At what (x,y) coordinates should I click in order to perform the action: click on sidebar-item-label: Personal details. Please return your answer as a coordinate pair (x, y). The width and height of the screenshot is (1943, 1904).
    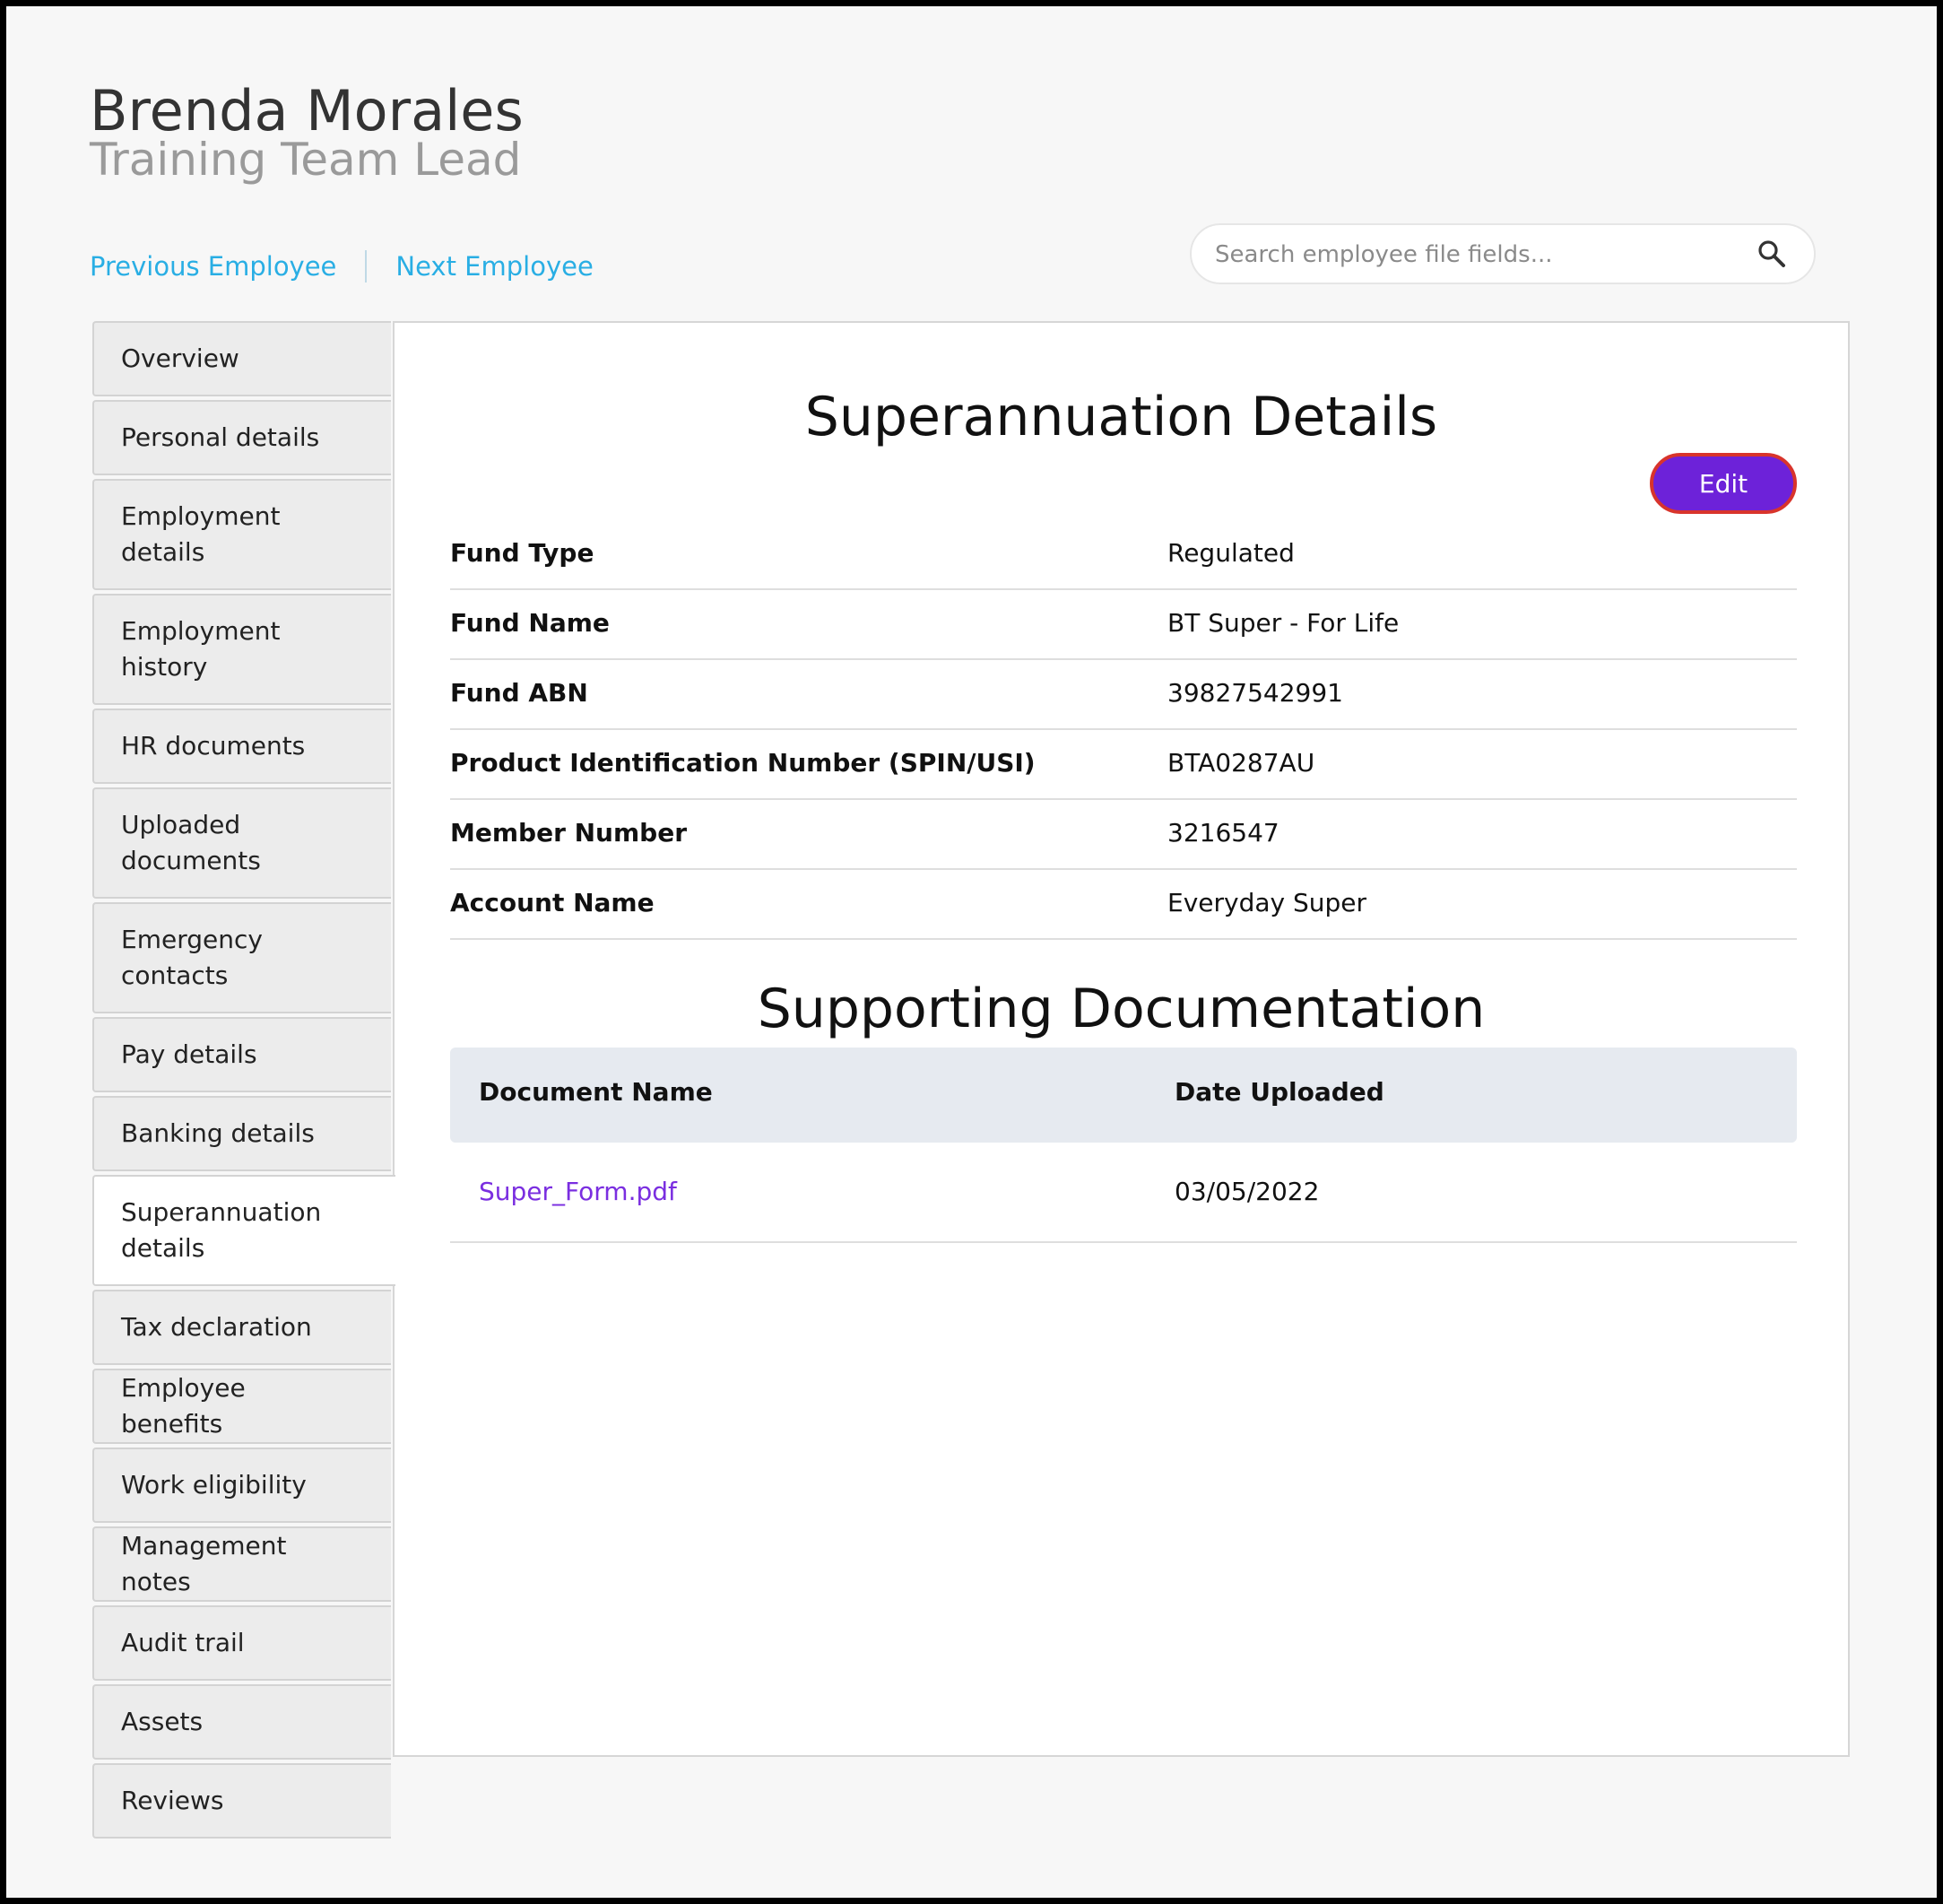
    Looking at the image, I should click on (220, 437).